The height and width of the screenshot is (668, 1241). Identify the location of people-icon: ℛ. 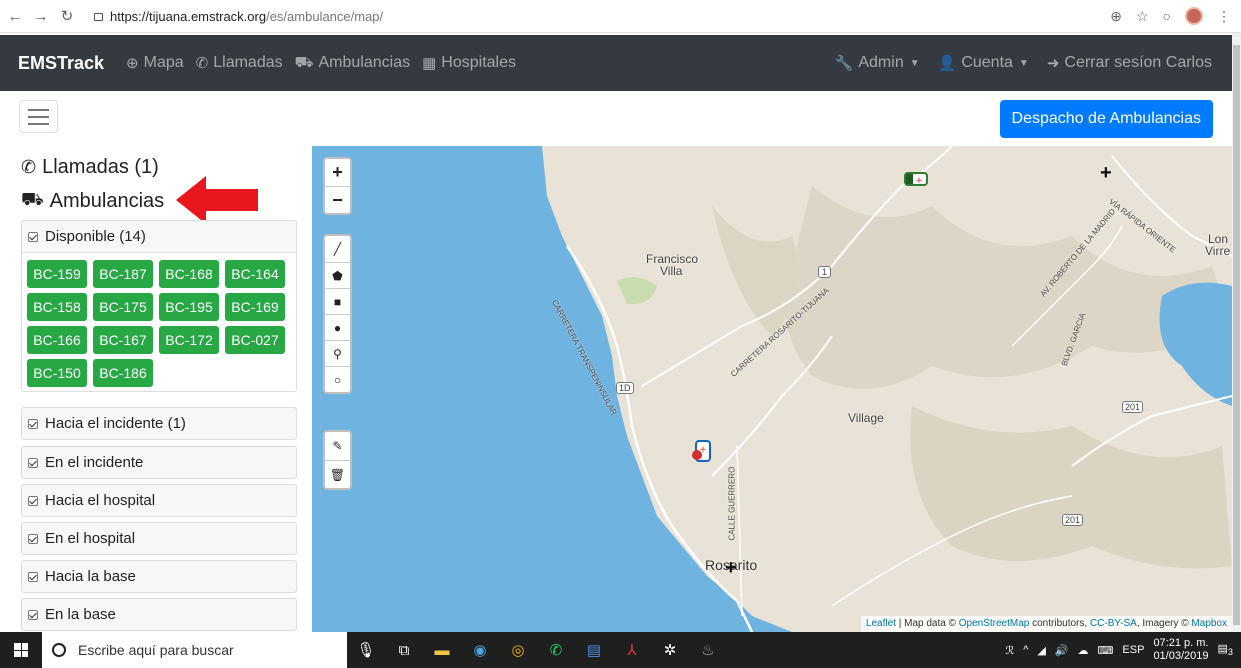
(1009, 650).